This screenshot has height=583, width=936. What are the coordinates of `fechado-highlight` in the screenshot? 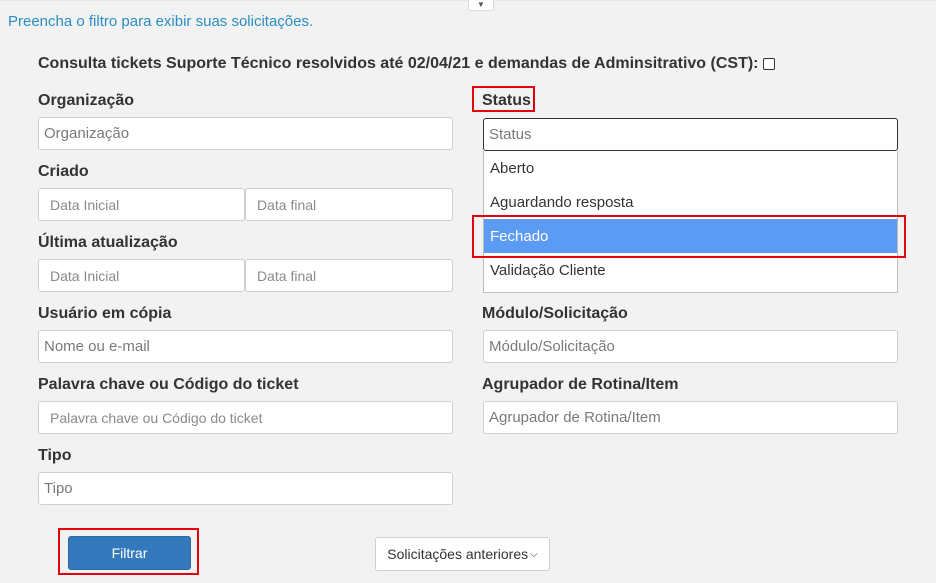 It's located at (689, 236).